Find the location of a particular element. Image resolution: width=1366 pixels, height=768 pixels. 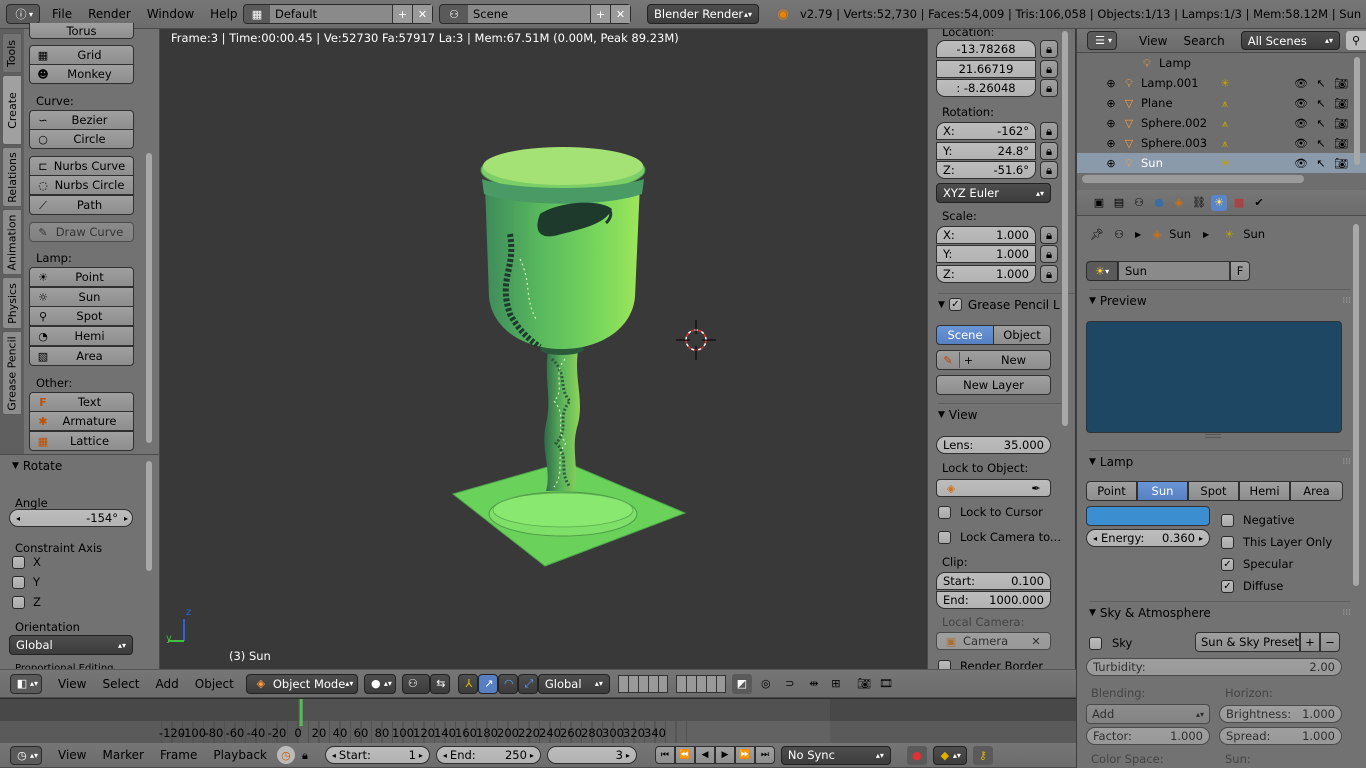

datablock-name: Sun is located at coordinates (1174, 271).